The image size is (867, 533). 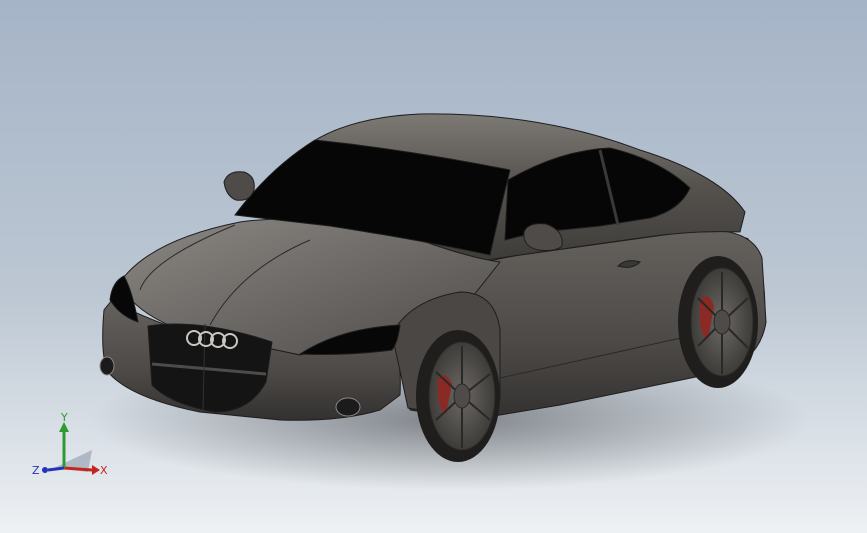 I want to click on rear-wheel, so click(x=718, y=322).